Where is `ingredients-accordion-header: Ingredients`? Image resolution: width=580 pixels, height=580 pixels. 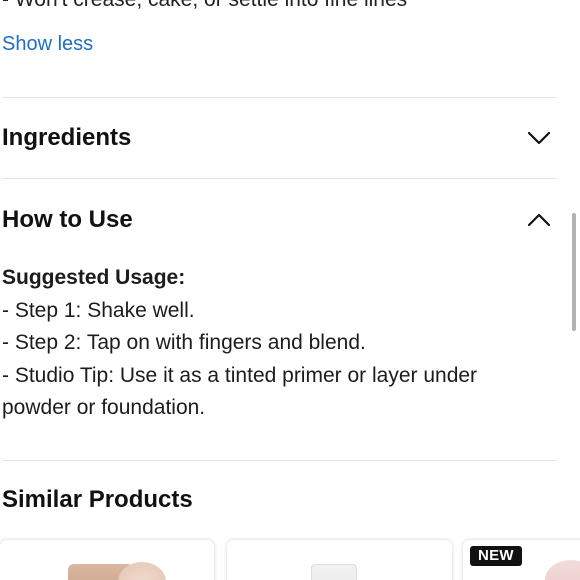 ingredients-accordion-header: Ingredients is located at coordinates (279, 138).